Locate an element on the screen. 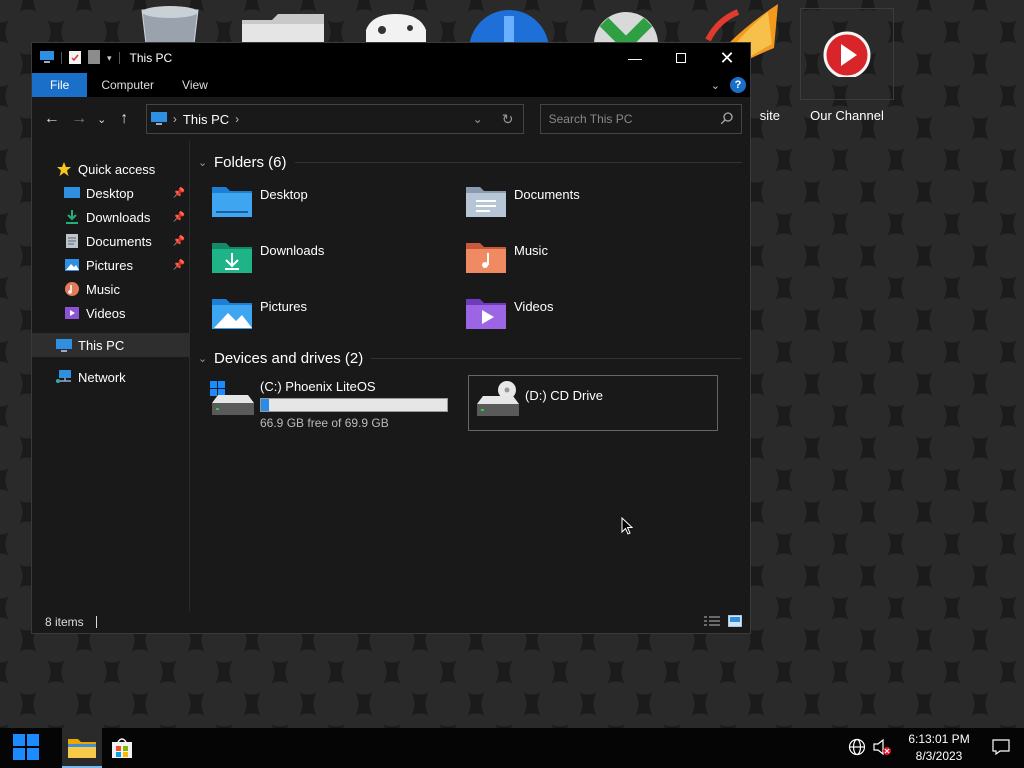 The image size is (1024, 768). group-title: Folders (6) is located at coordinates (250, 162).